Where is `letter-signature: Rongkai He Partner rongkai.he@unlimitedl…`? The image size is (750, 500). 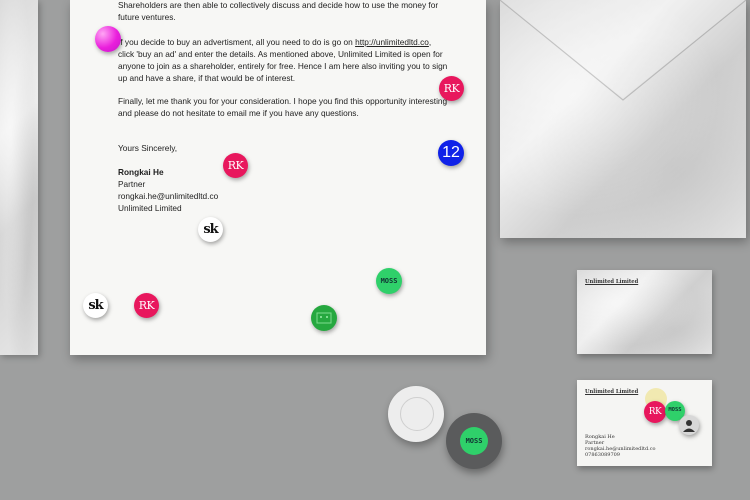 letter-signature: Rongkai He Partner rongkai.he@unlimitedl… is located at coordinates (283, 190).